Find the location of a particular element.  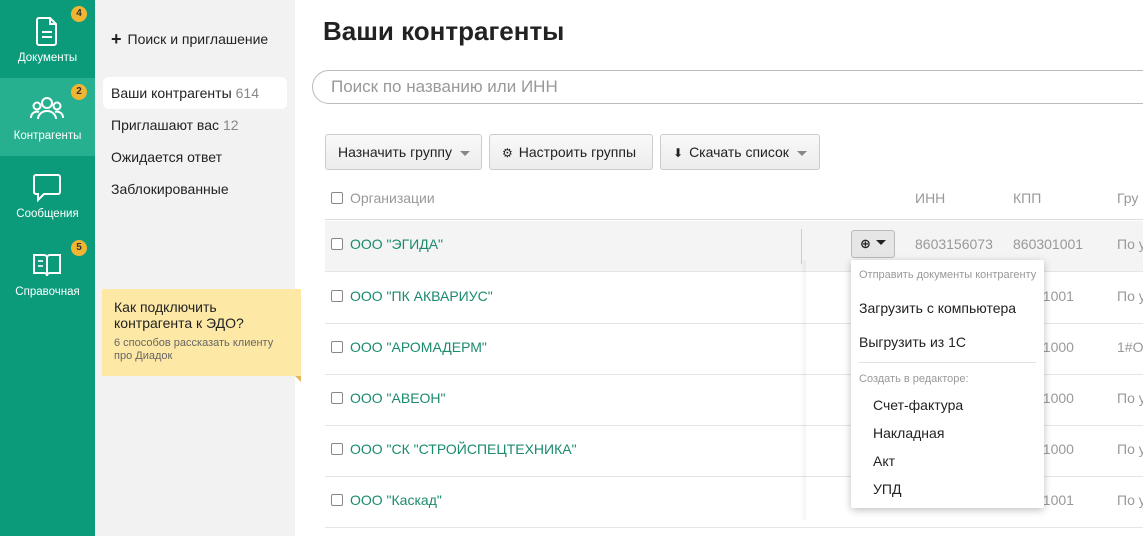

counterparties-badge: 2 is located at coordinates (79, 92).